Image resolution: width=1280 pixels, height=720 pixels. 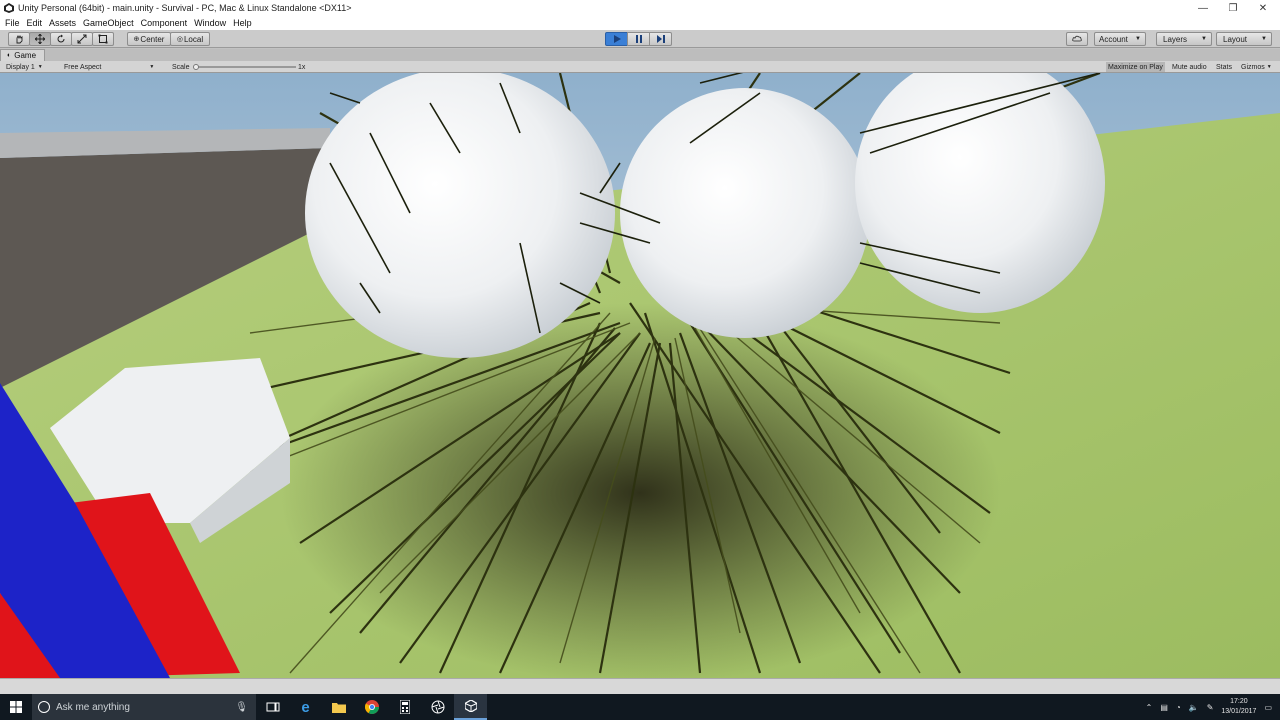 What do you see at coordinates (640, 686) in the screenshot?
I see `editor-status-strip` at bounding box center [640, 686].